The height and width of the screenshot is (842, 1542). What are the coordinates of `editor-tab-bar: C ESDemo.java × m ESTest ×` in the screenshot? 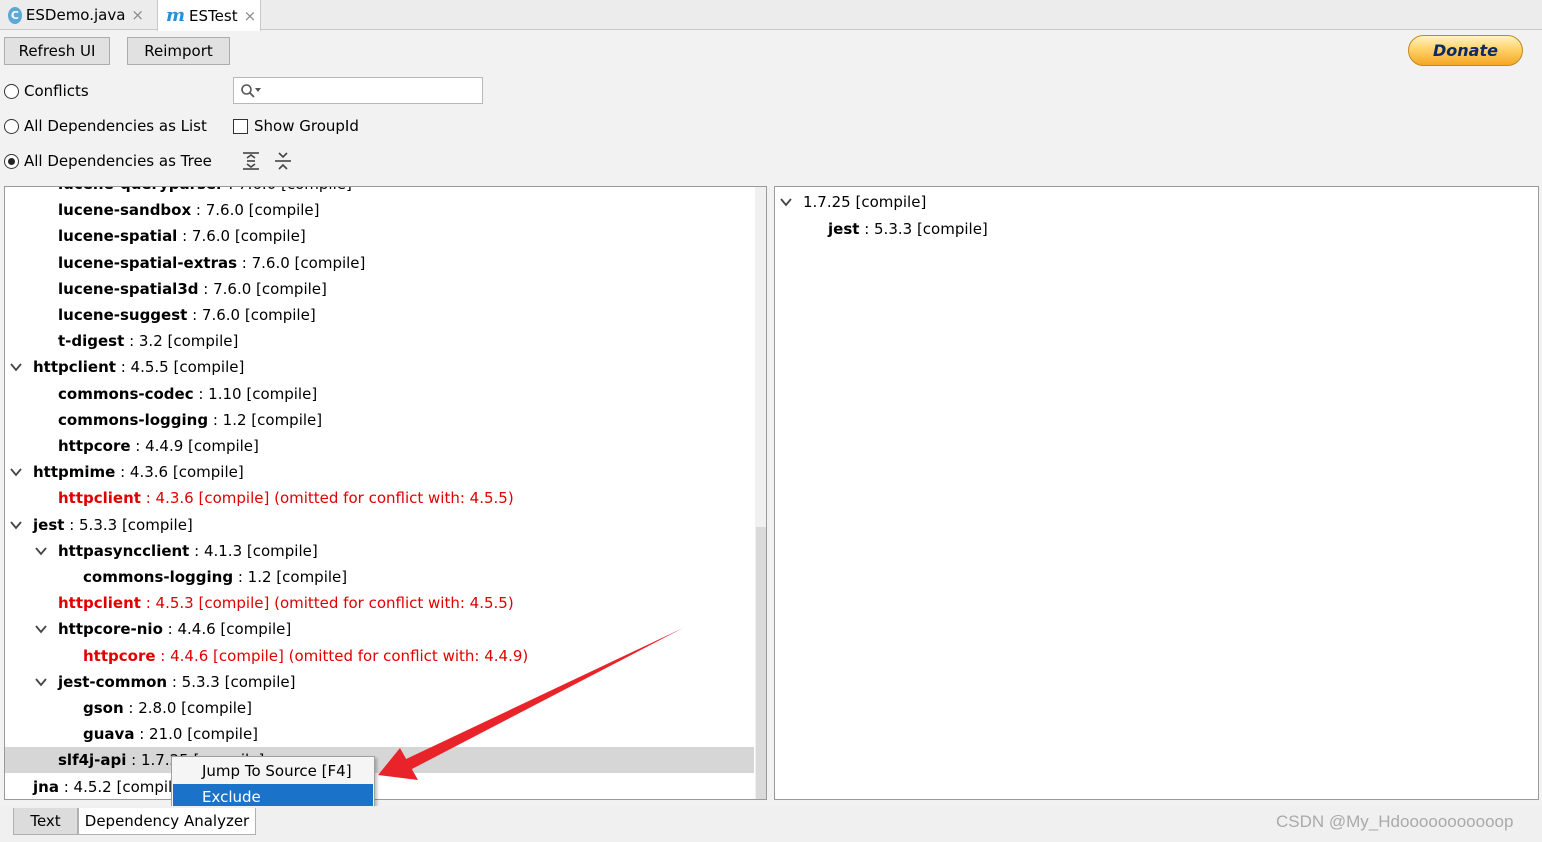 It's located at (771, 15).